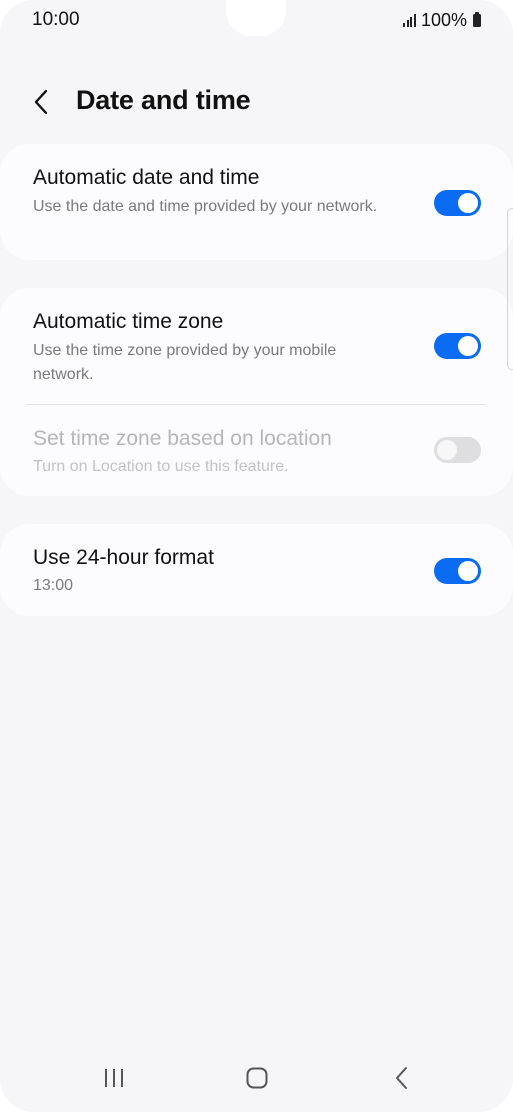  Describe the element at coordinates (457, 203) in the screenshot. I see `auto-date-time-toggle` at that location.